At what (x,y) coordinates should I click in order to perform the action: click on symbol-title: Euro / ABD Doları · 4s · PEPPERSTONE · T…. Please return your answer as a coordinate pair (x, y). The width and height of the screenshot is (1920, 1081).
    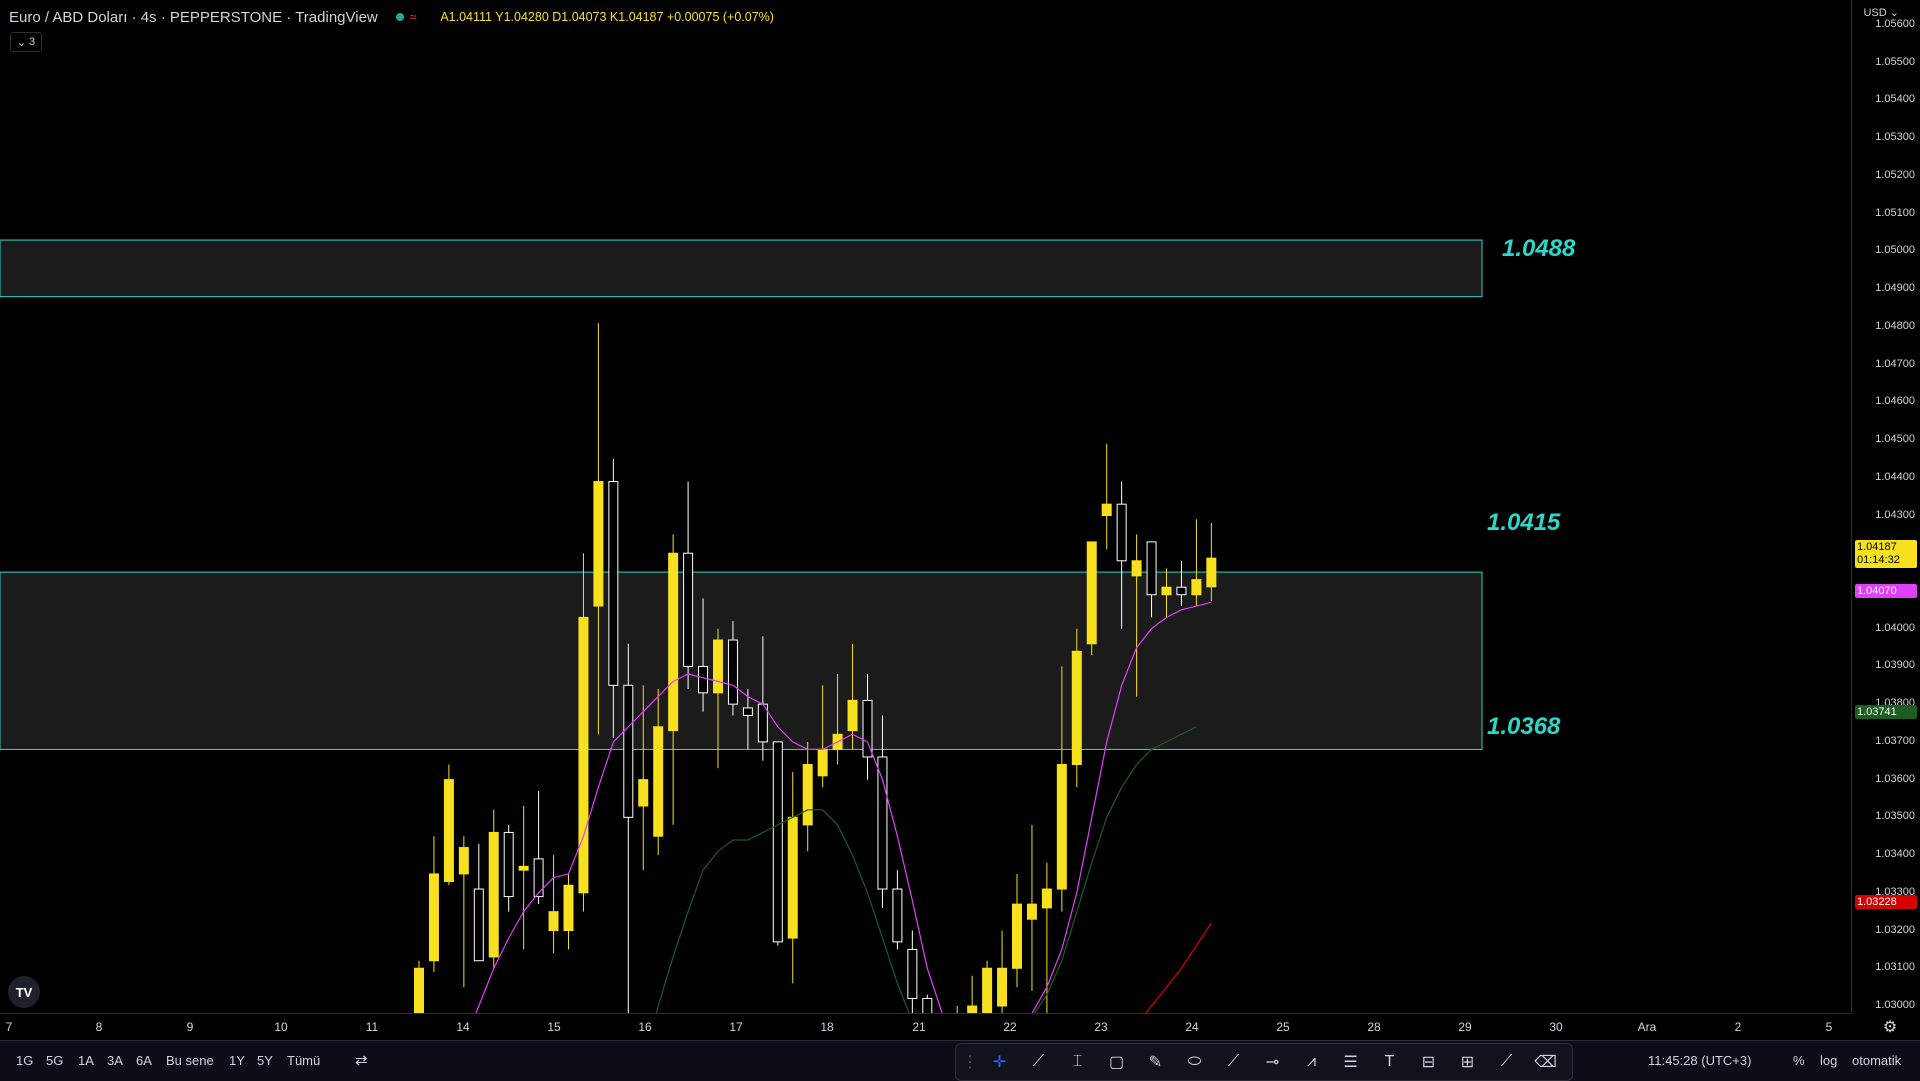
    Looking at the image, I should click on (193, 17).